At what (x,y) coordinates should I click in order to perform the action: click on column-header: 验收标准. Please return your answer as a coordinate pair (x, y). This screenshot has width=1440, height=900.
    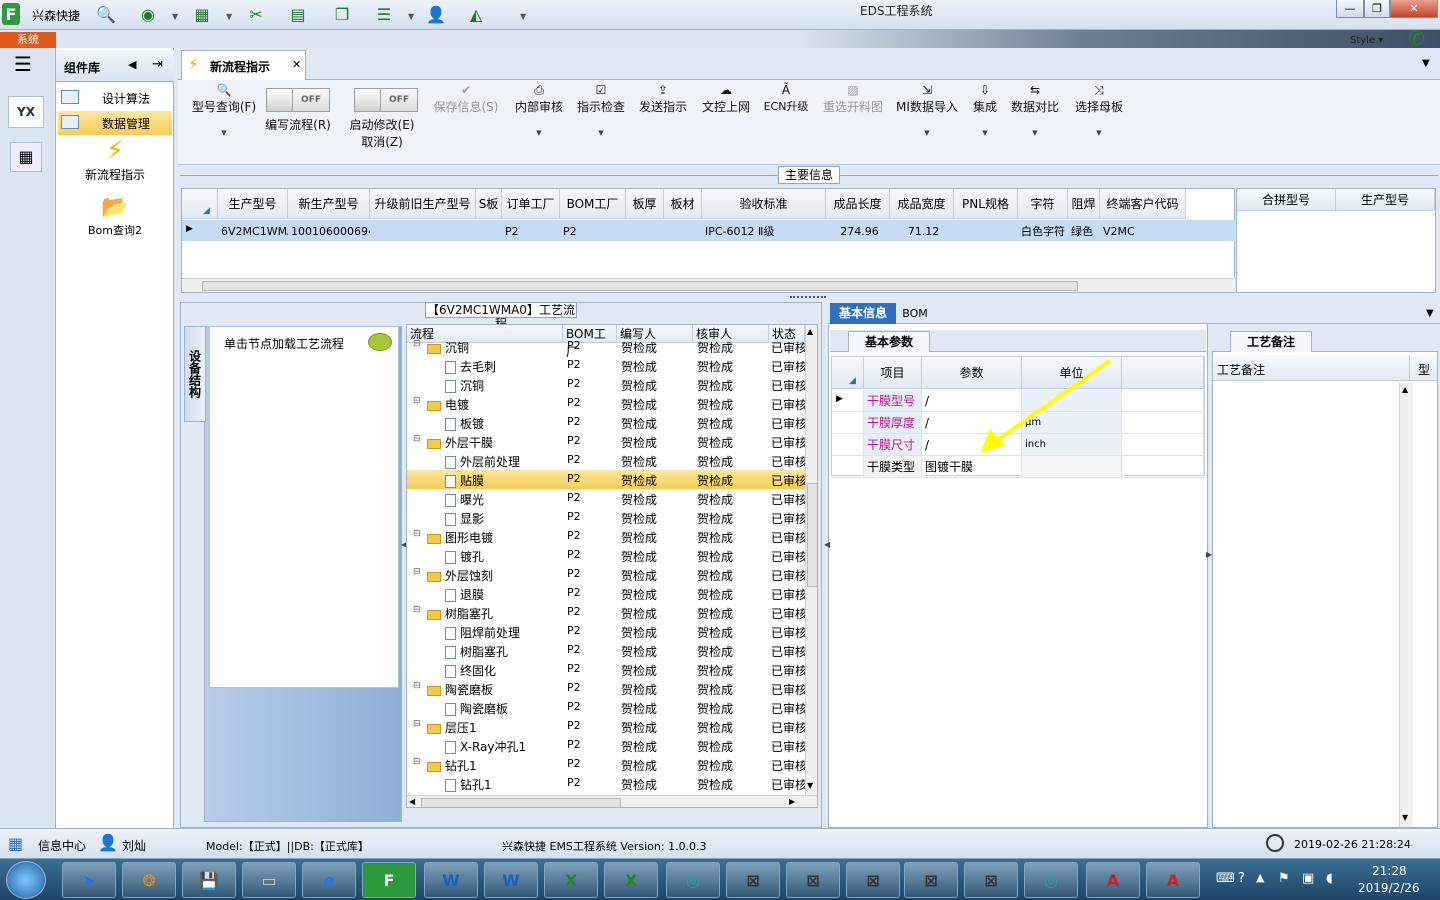
    Looking at the image, I should click on (764, 204).